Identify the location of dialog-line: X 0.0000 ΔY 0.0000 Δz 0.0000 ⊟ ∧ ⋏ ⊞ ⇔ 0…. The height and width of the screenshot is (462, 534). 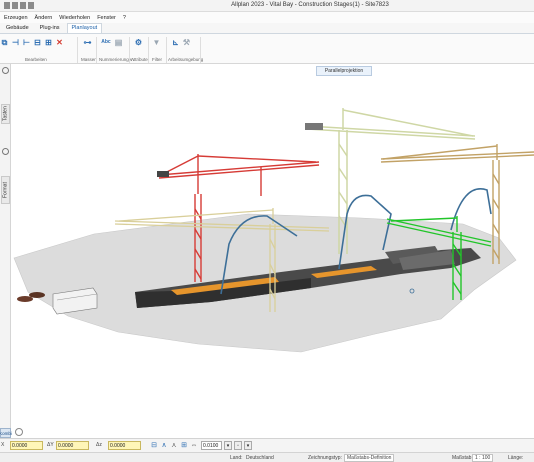
(267, 445).